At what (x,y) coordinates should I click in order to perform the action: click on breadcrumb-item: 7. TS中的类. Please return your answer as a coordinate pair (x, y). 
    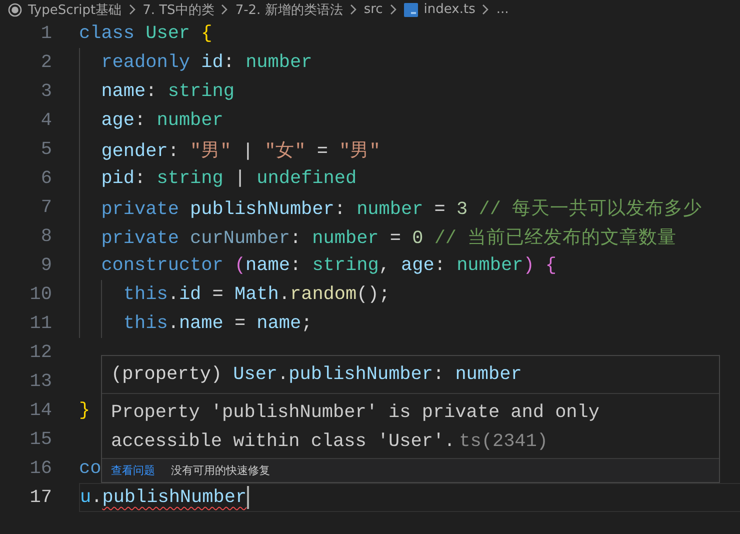
    Looking at the image, I should click on (178, 9).